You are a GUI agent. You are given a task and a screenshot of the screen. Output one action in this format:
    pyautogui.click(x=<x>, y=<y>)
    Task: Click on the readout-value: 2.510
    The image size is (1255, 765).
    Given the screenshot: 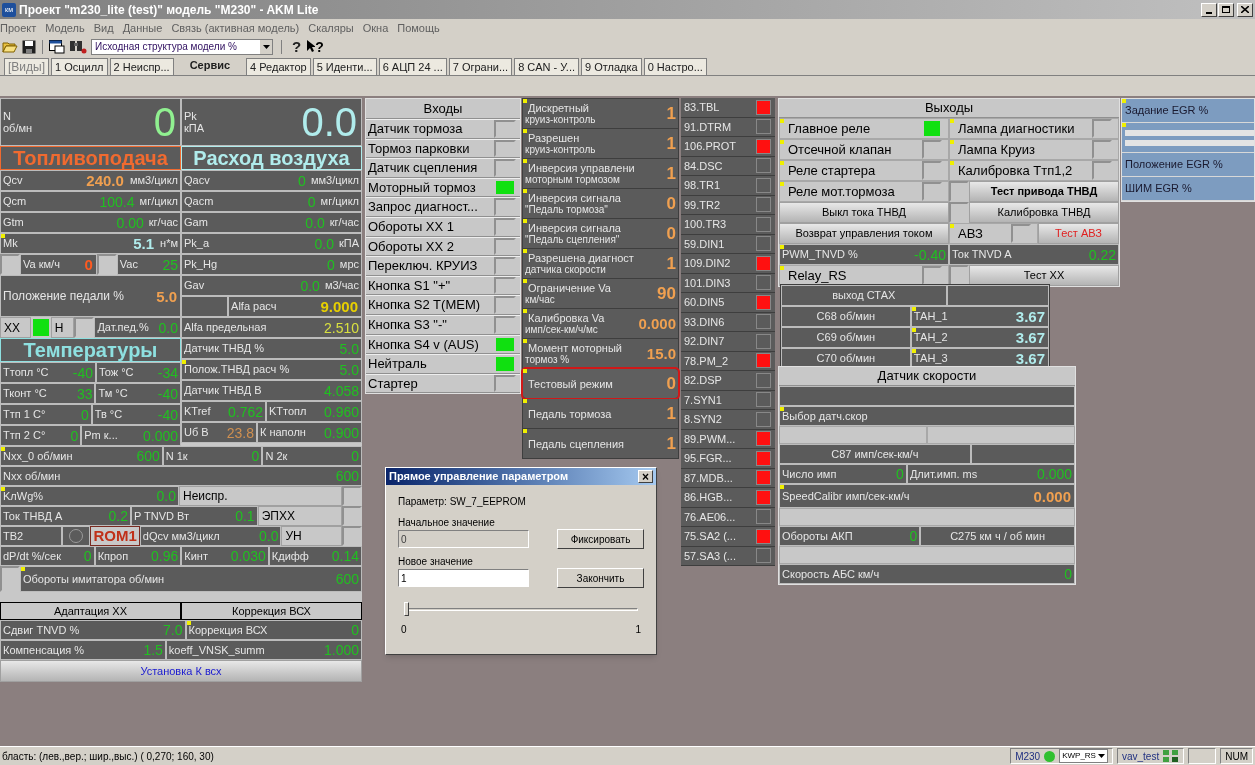 What is the action you would take?
    pyautogui.click(x=341, y=327)
    